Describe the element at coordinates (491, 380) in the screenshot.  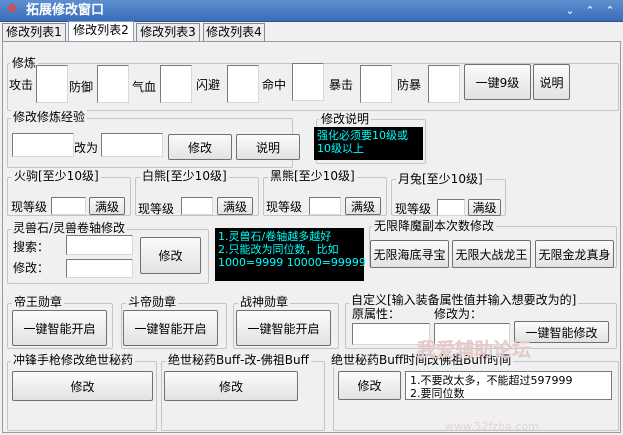
I see `buff-note-line-1: 1.不要改太多，不能超过597999` at that location.